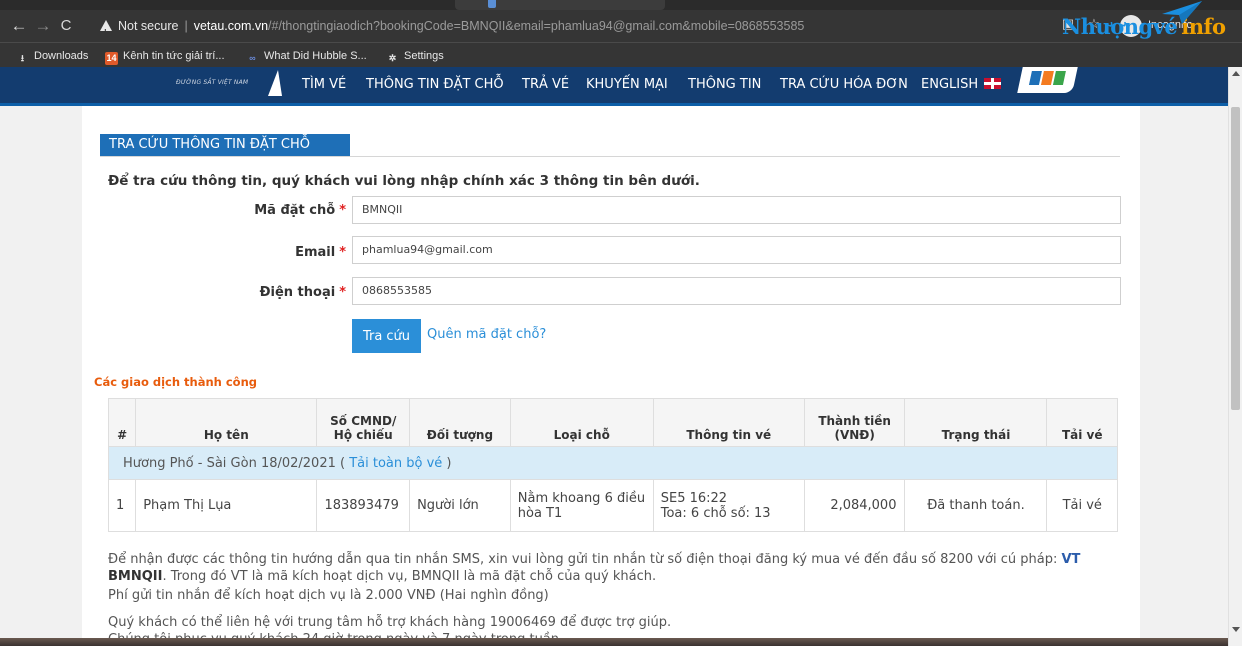 The width and height of the screenshot is (1242, 646). Describe the element at coordinates (395, 463) in the screenshot. I see `download-all-link: Tải toàn bộ vé` at that location.